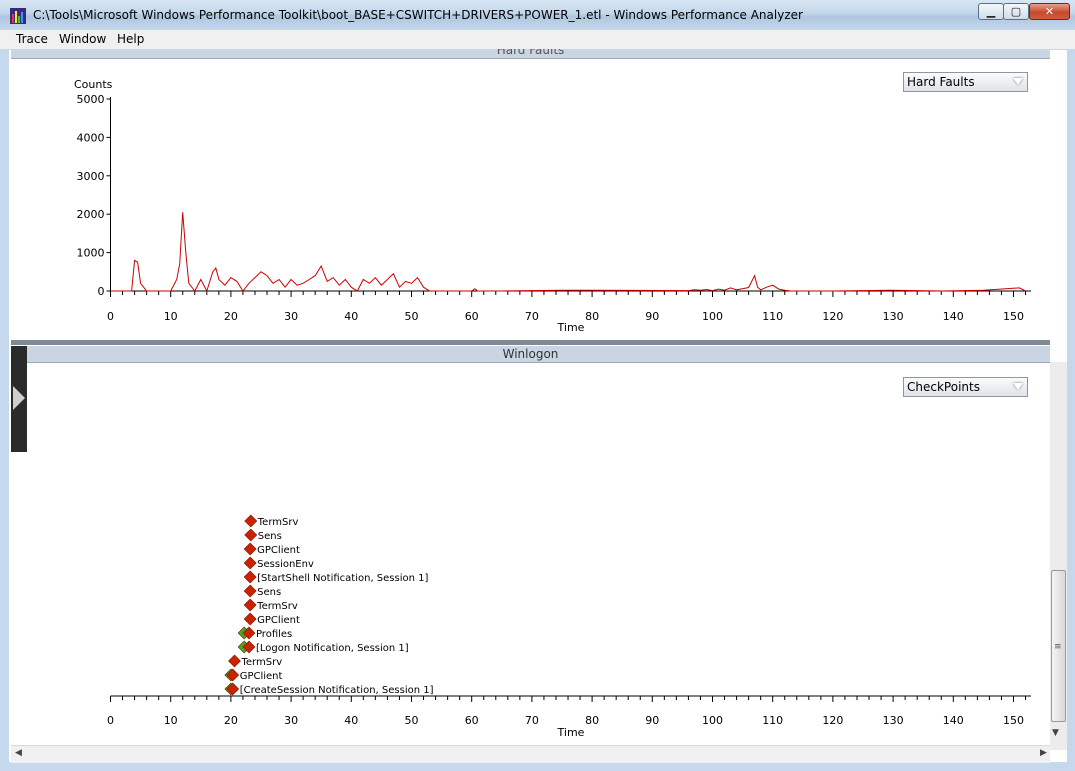 This screenshot has height=771, width=1075. Describe the element at coordinates (1043, 753) in the screenshot. I see `scroll-right-arrow-icon: ▶` at that location.